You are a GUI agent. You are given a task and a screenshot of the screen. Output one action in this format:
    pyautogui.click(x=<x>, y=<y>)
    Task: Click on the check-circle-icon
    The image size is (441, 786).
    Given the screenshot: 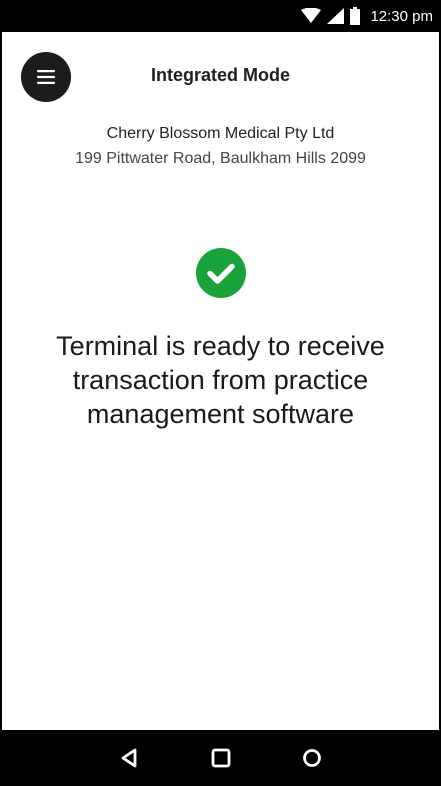 What is the action you would take?
    pyautogui.click(x=221, y=273)
    